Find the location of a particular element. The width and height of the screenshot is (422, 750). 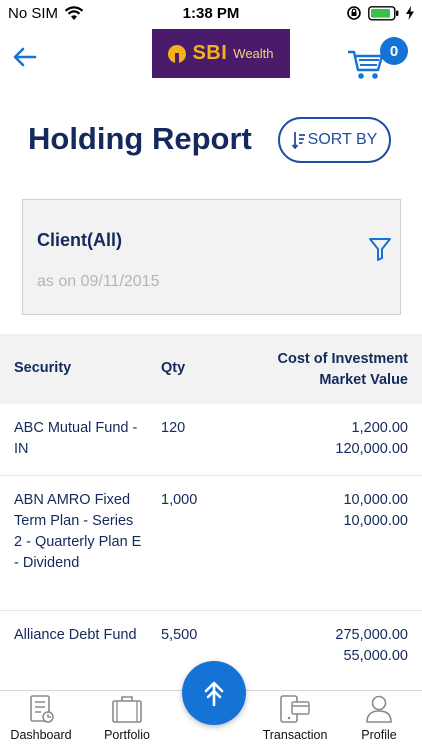

row-qty: 1,000 is located at coordinates (179, 500).